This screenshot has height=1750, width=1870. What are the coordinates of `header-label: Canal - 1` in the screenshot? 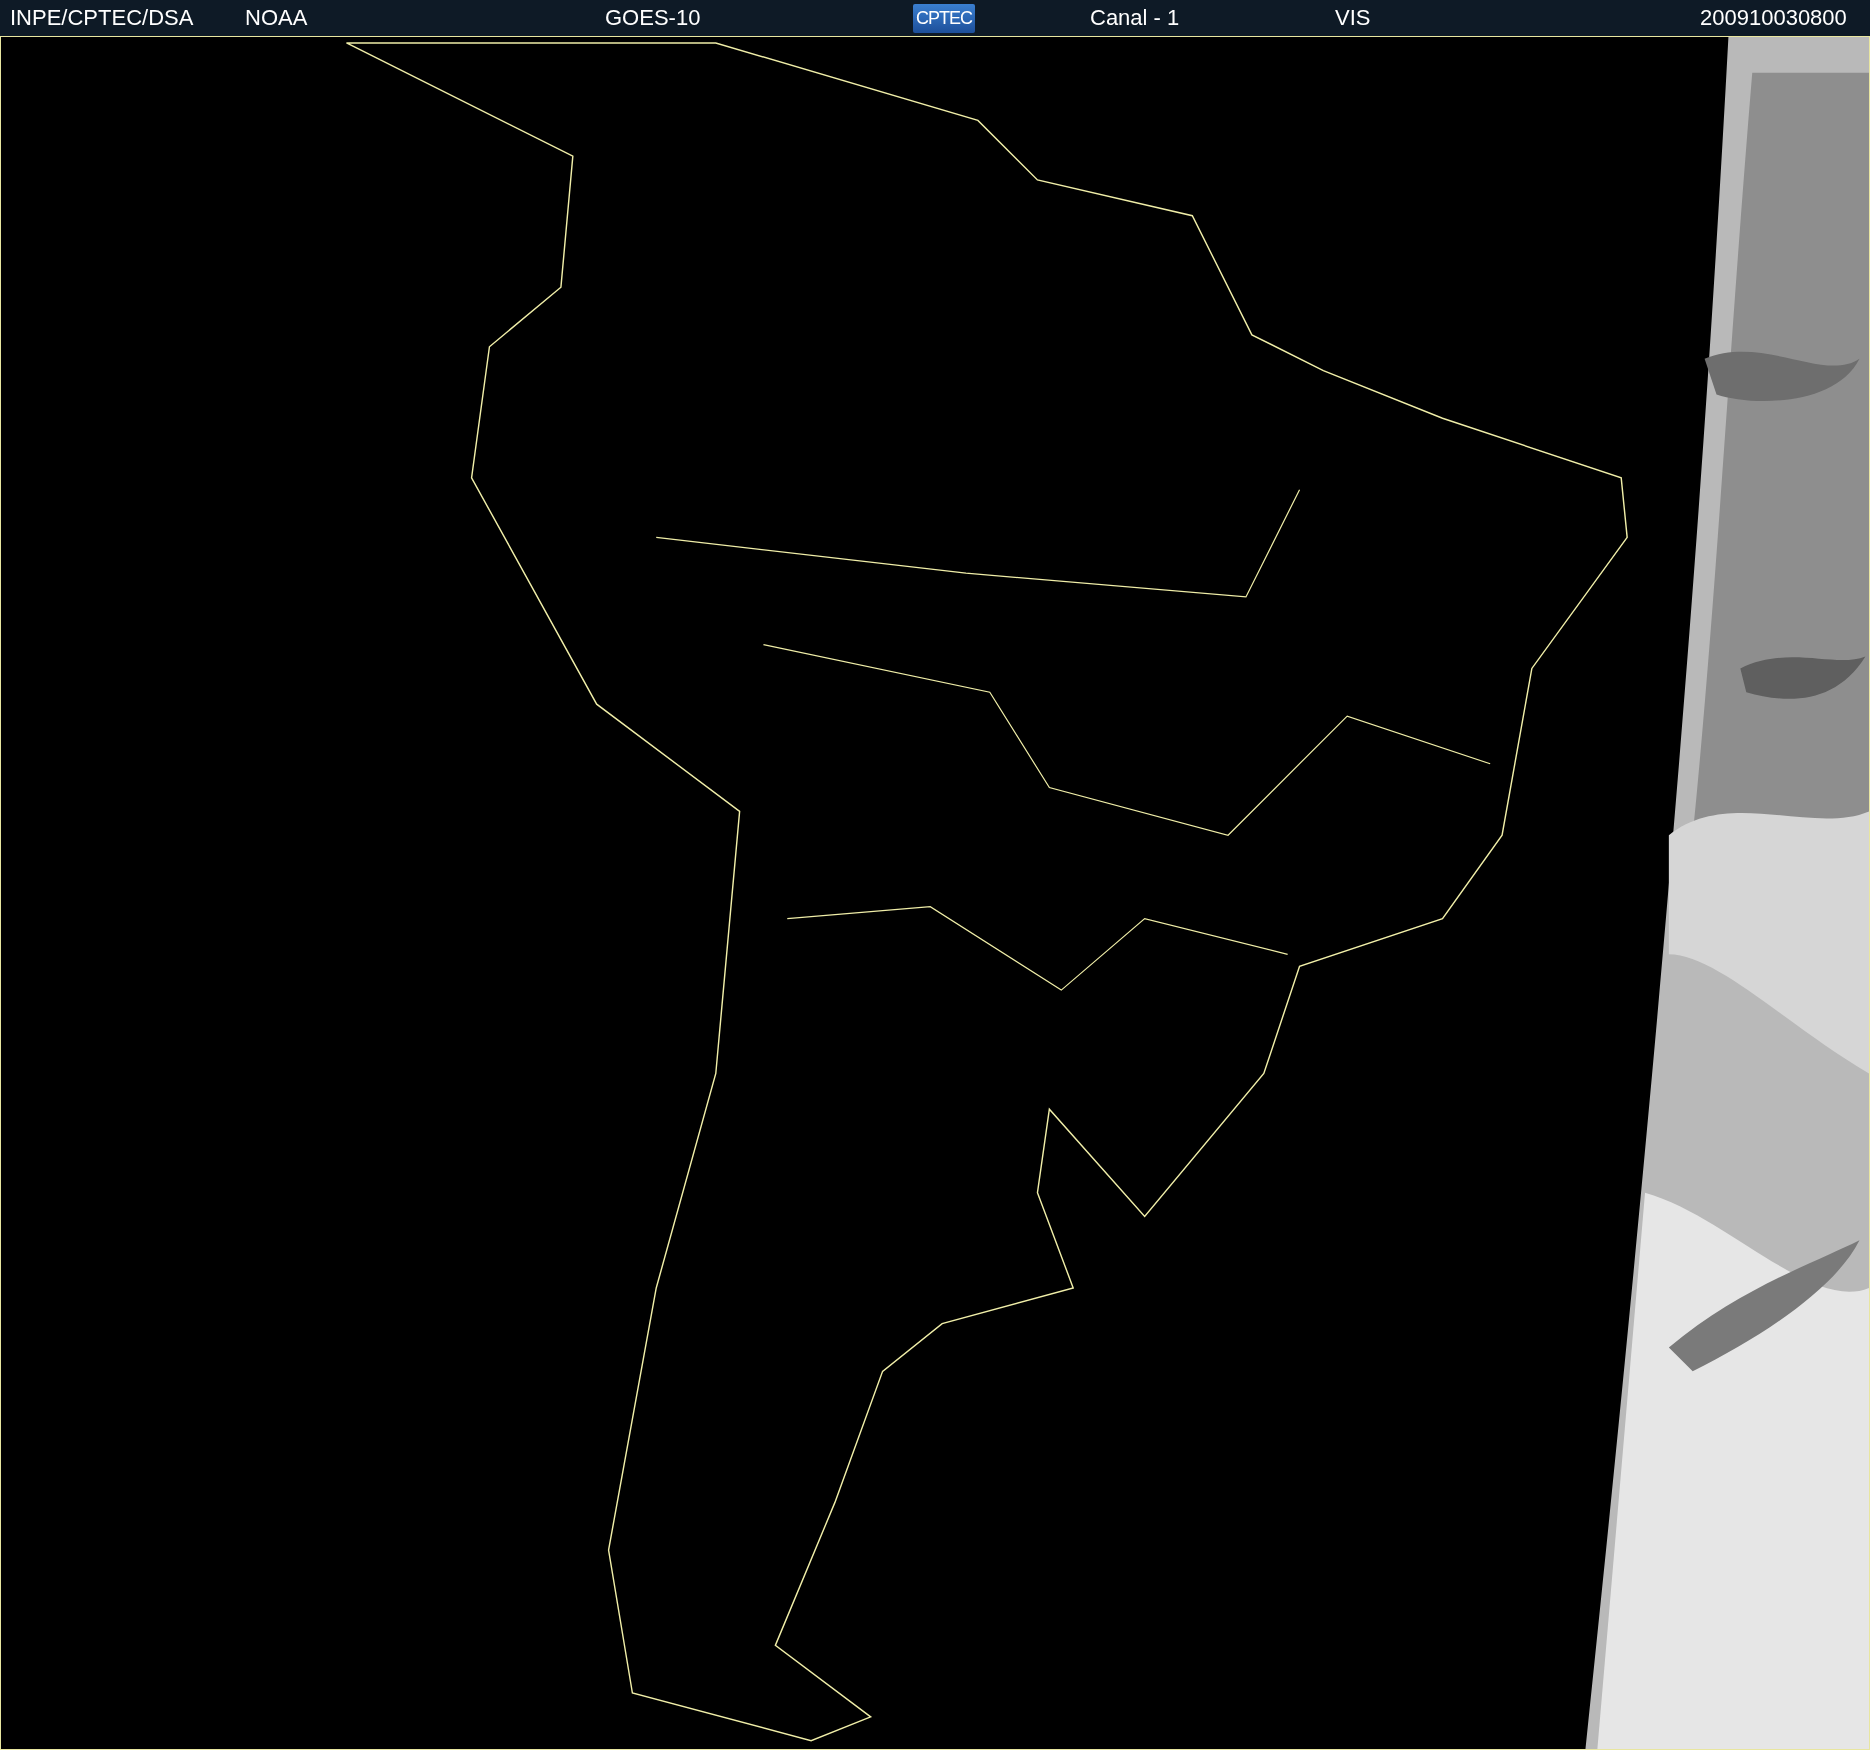 It's located at (1135, 18).